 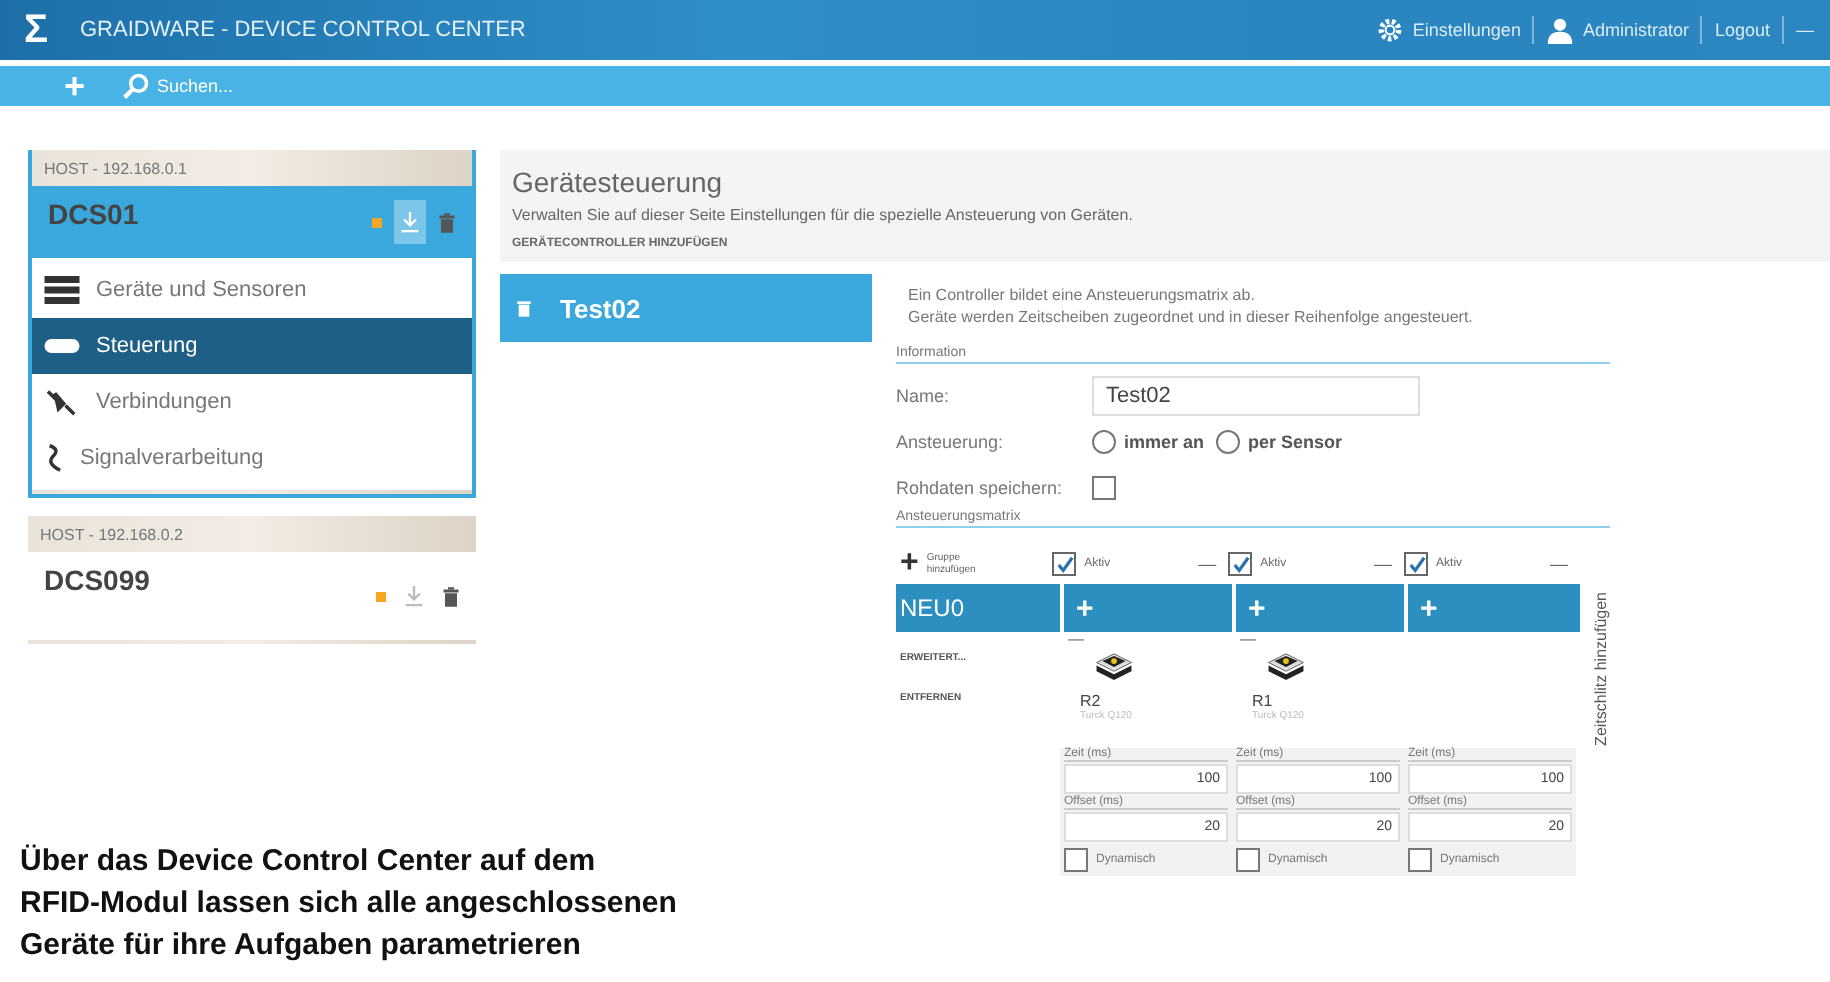 What do you see at coordinates (932, 608) in the screenshot?
I see `group-name: NEU0` at bounding box center [932, 608].